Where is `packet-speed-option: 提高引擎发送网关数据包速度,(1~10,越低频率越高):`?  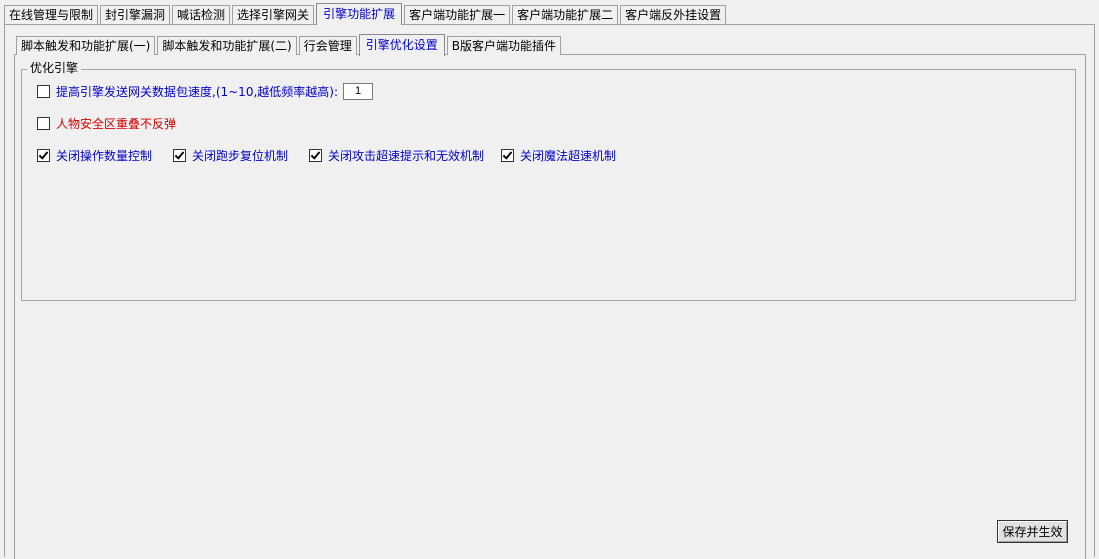 packet-speed-option: 提高引擎发送网关数据包速度,(1~10,越低频率越高): is located at coordinates (205, 91).